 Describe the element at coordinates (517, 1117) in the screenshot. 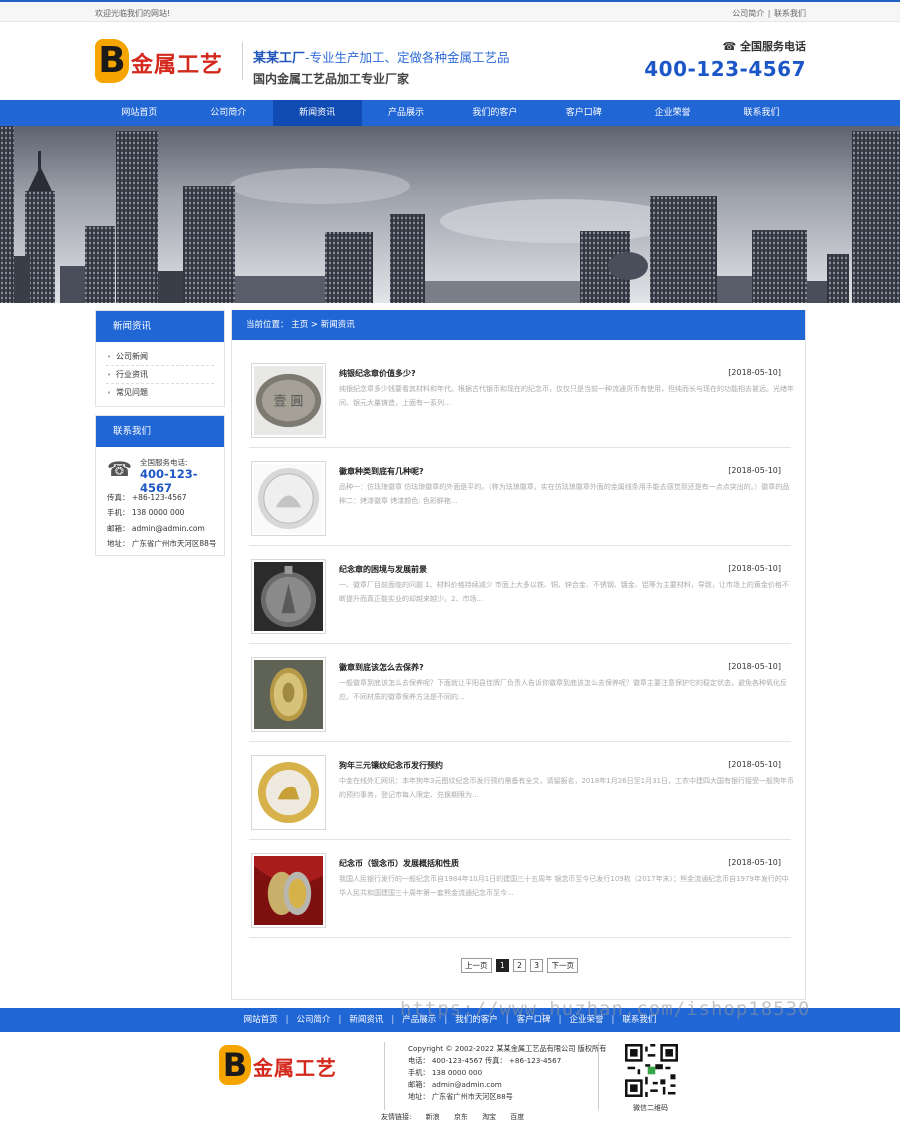

I see `friend-link: 百度` at that location.